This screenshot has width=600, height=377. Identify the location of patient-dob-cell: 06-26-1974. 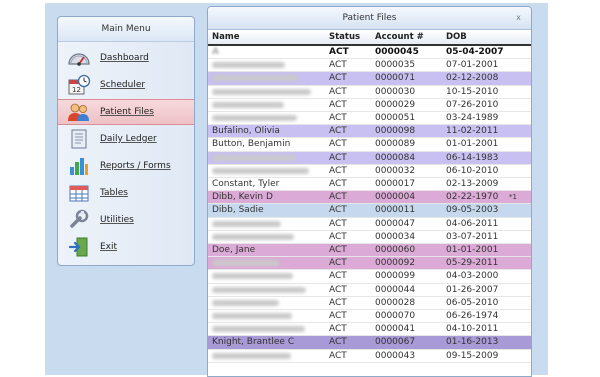
(472, 316).